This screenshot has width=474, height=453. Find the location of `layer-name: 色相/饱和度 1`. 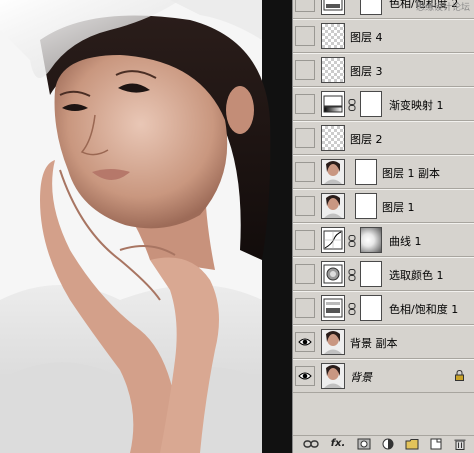

layer-name: 色相/饱和度 1 is located at coordinates (423, 309).